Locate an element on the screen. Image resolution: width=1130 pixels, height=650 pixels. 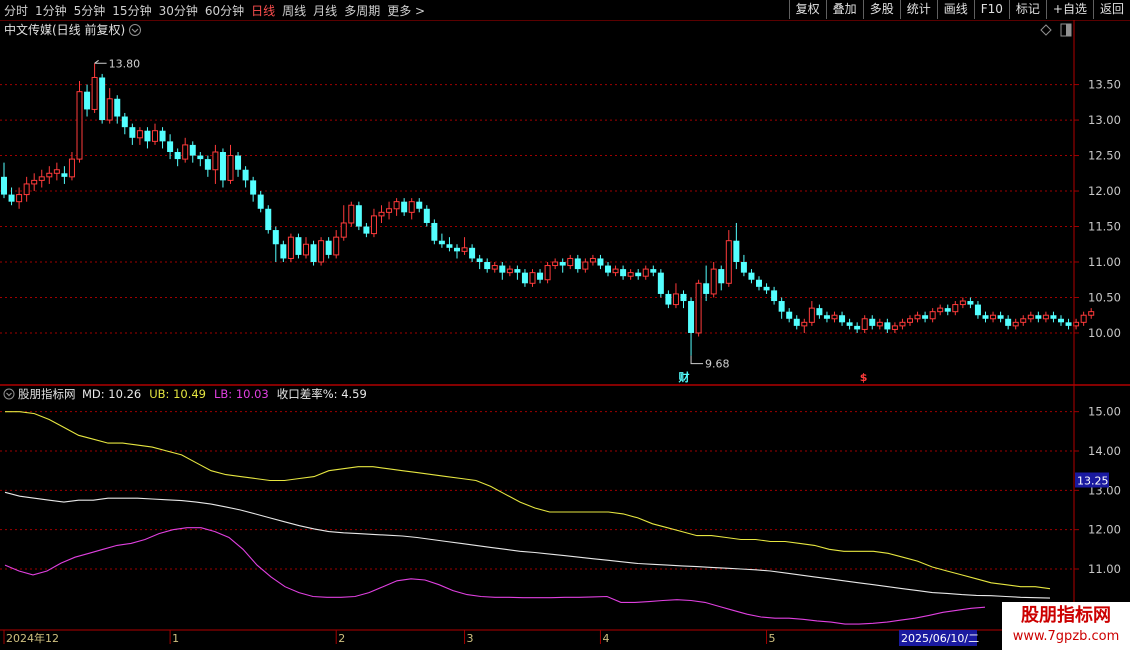
tab-1: 1分钟 is located at coordinates (51, 10).